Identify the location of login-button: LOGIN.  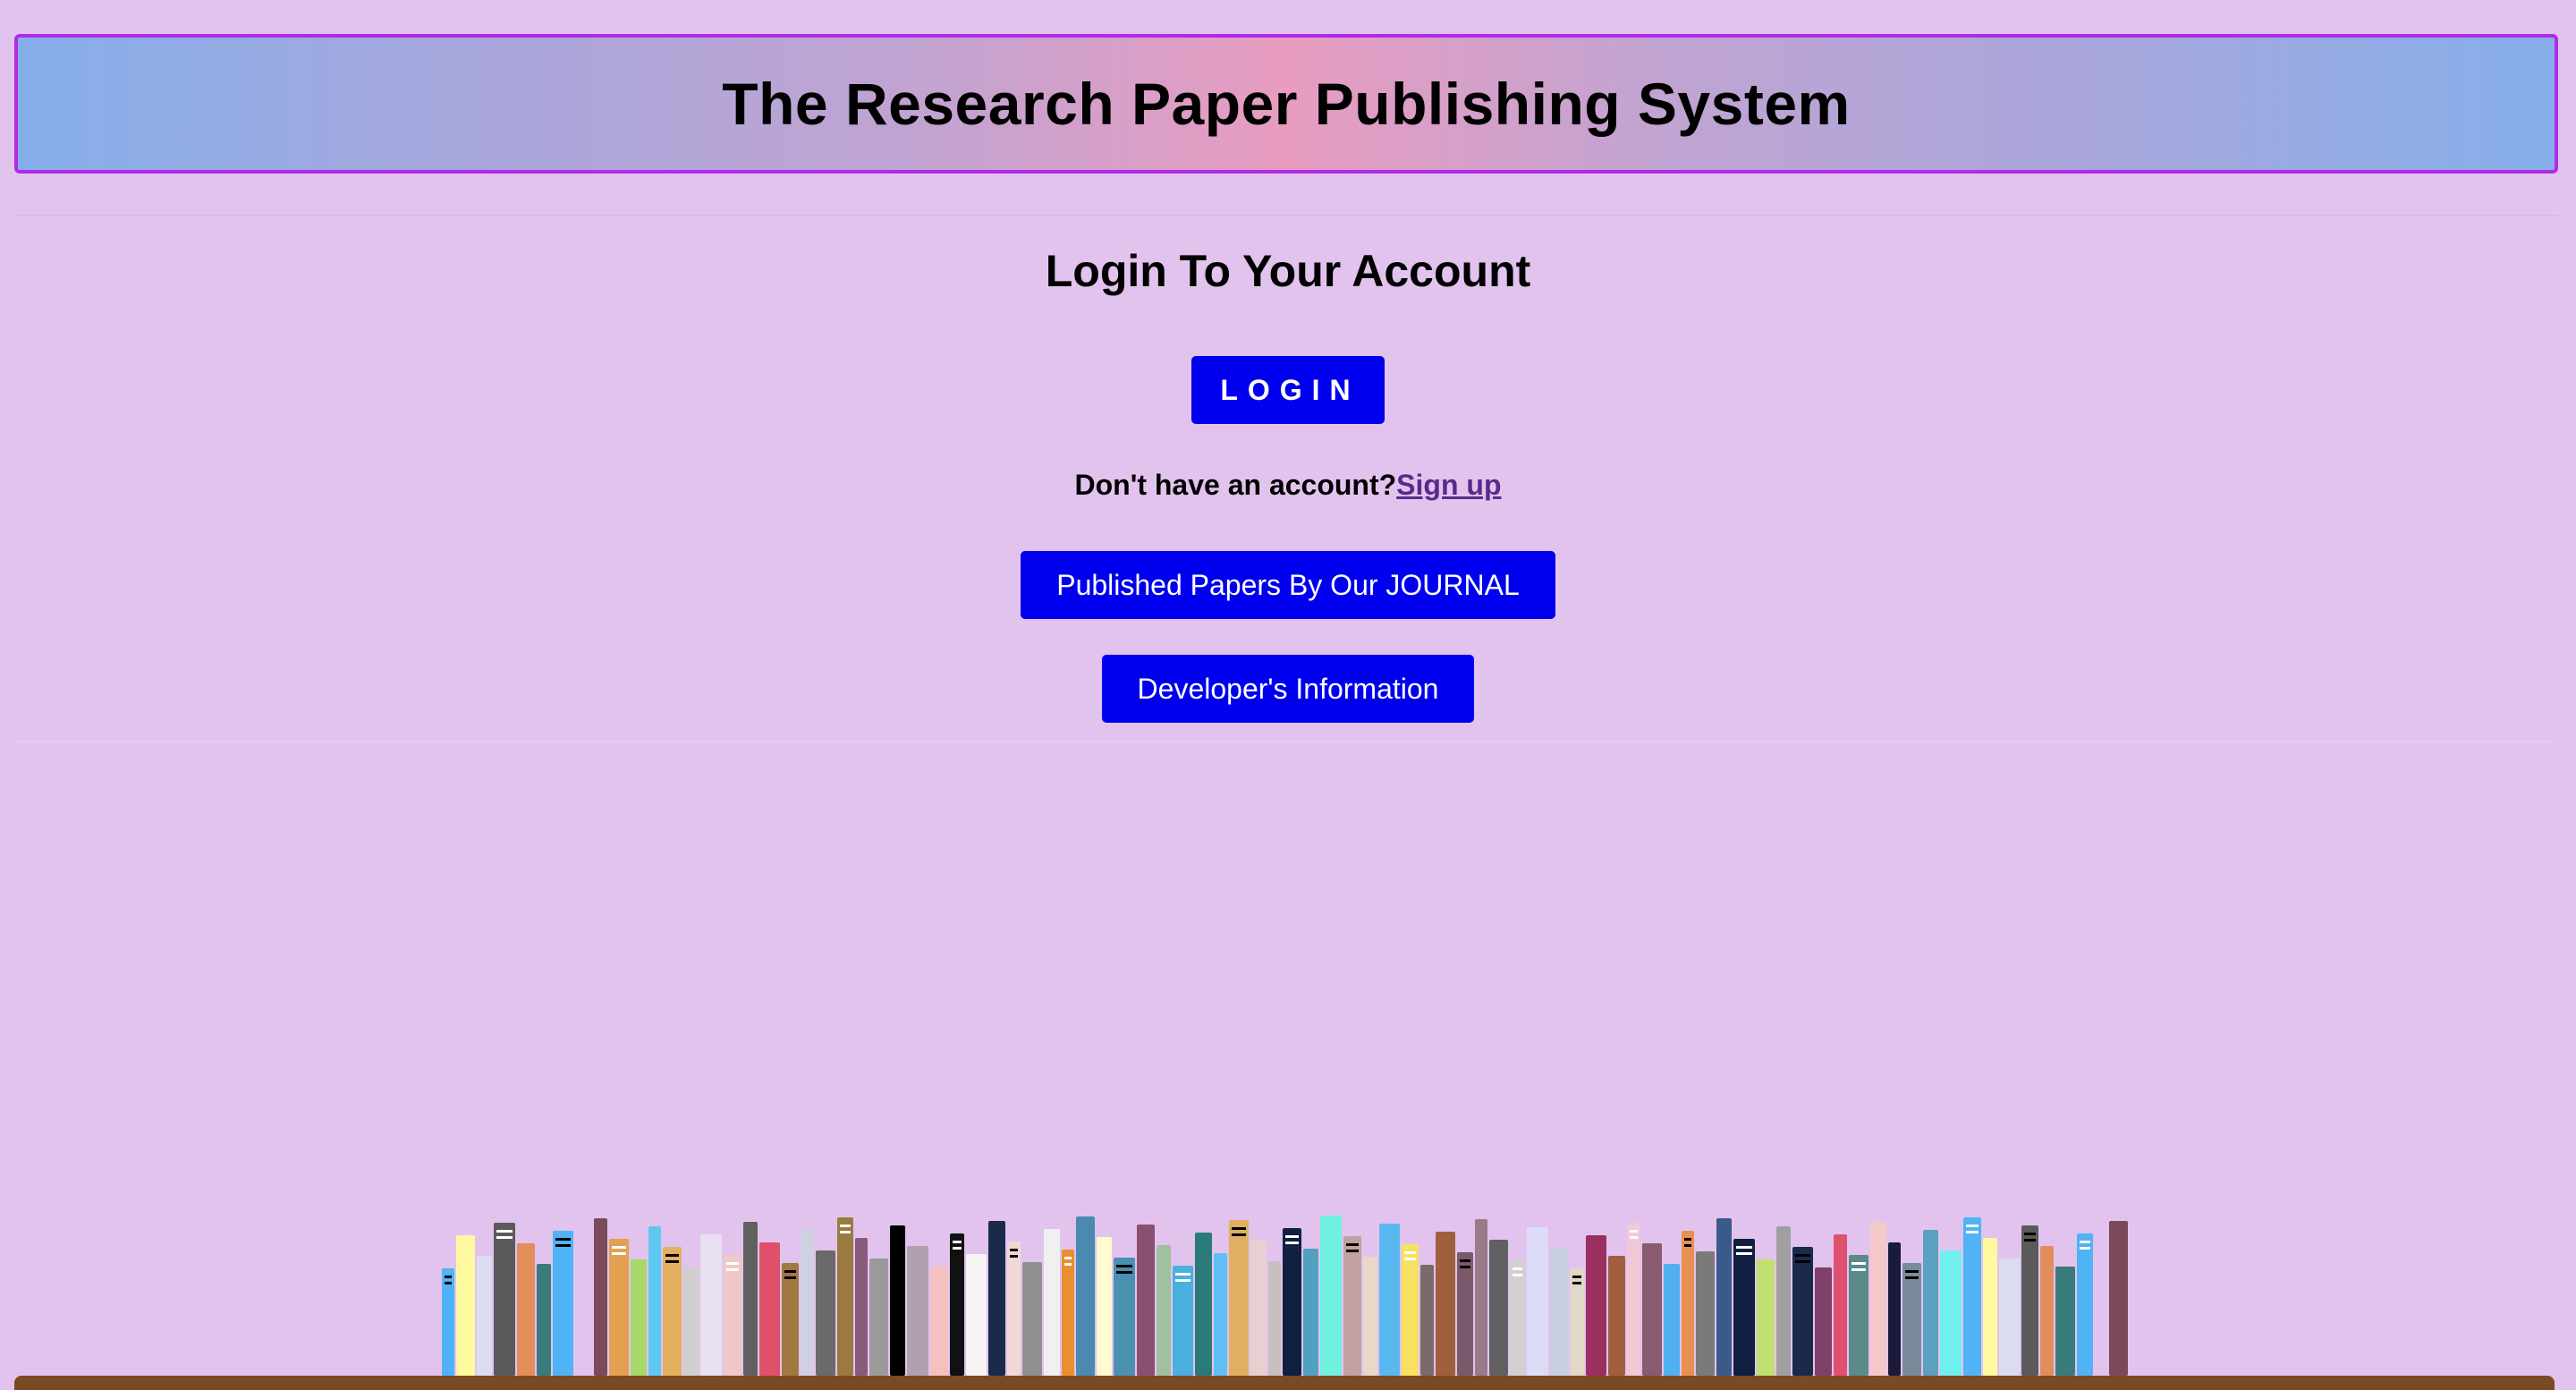
(1288, 390).